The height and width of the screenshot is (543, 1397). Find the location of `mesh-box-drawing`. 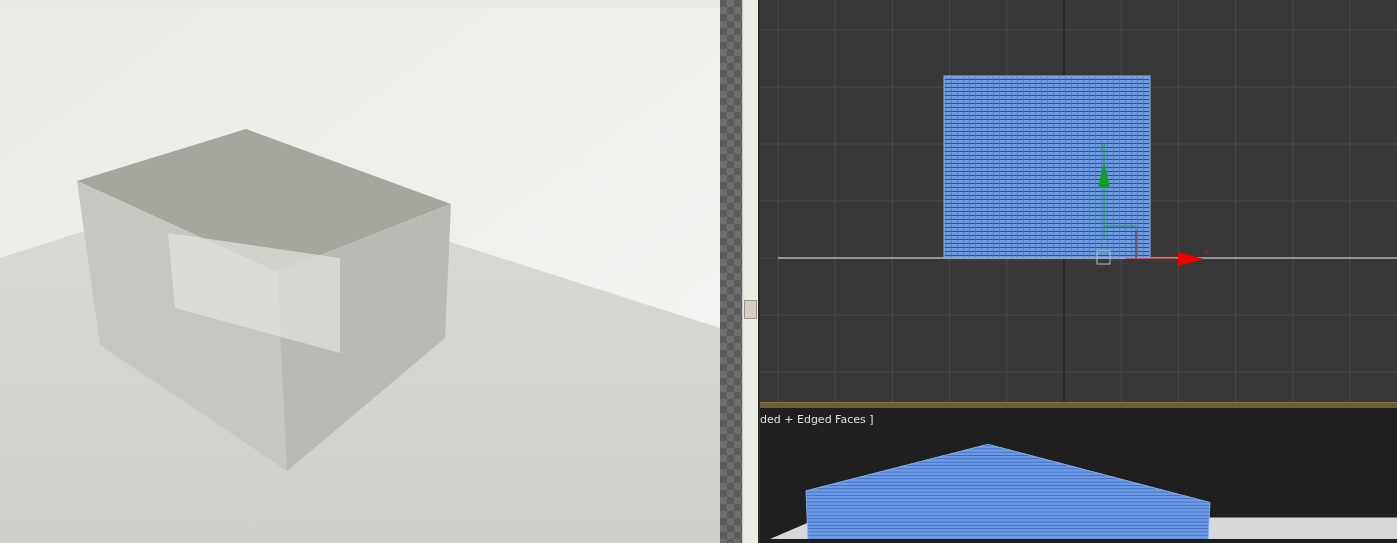

mesh-box-drawing is located at coordinates (1083, 491).